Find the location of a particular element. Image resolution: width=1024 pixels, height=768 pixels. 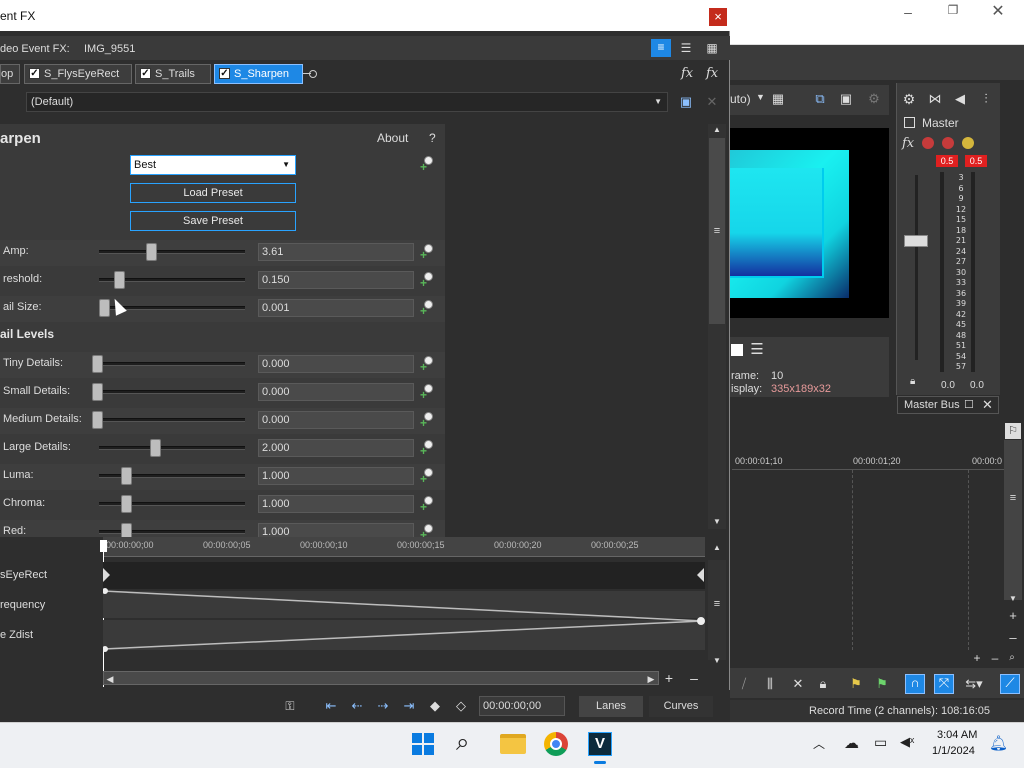

marker-yellow-icon: ⚑ is located at coordinates (856, 684).